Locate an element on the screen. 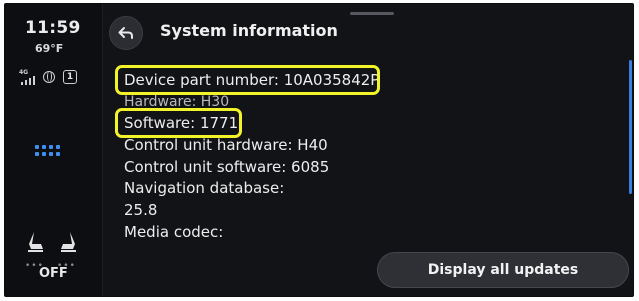 This screenshot has width=639, height=301. seat-heat-left-icon is located at coordinates (36, 244).